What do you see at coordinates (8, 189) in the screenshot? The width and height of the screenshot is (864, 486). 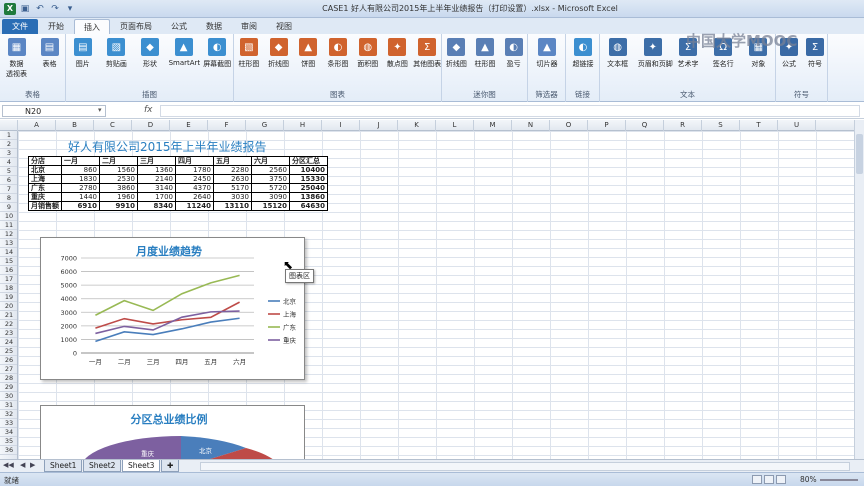 I see `row-header: 7` at bounding box center [8, 189].